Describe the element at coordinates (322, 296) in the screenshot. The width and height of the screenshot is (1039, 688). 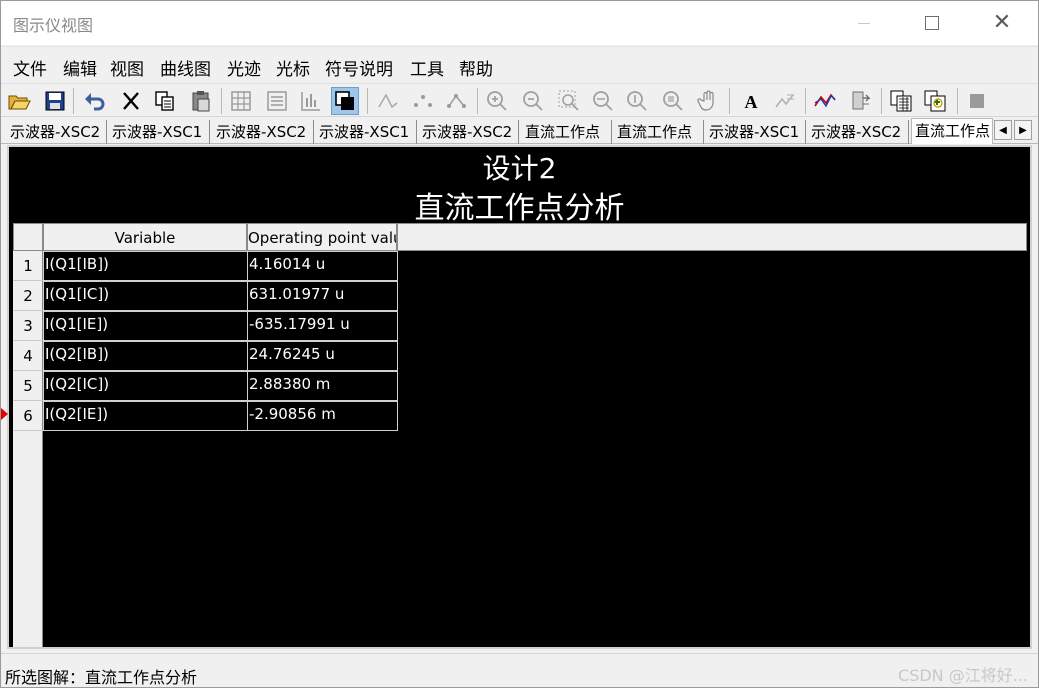
I see `cell-value: 631.01977 u` at that location.